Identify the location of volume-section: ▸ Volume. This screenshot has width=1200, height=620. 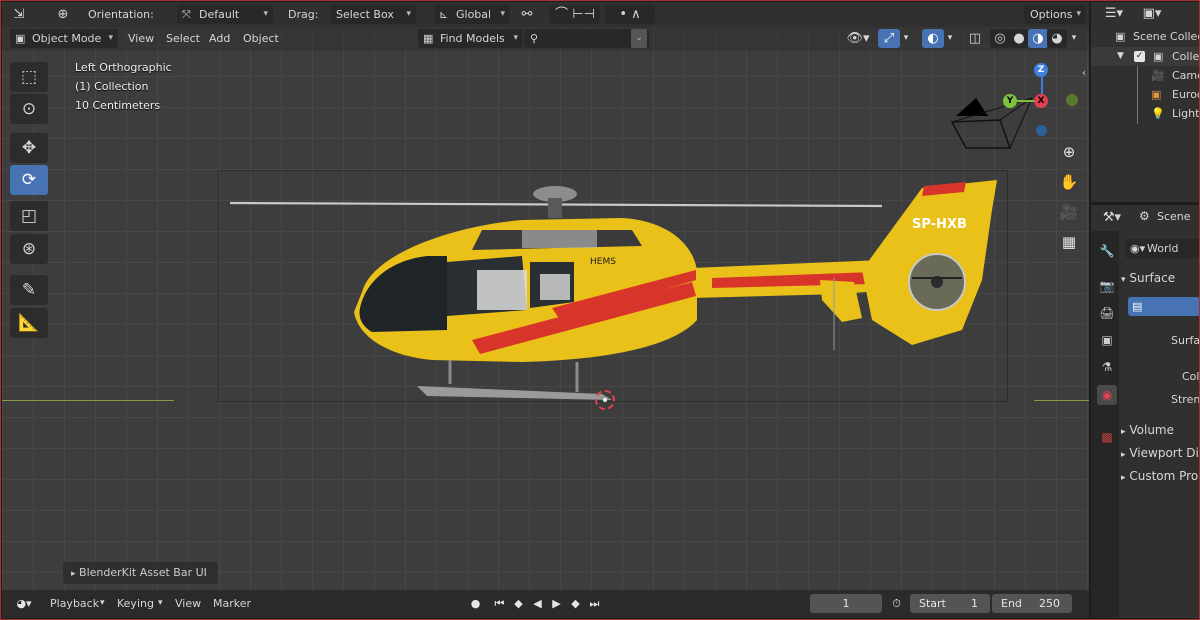
(1160, 431).